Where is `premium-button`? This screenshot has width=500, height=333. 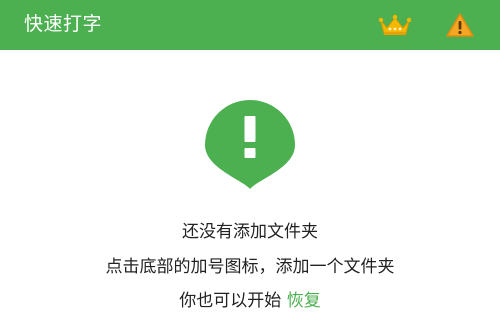 premium-button is located at coordinates (395, 25).